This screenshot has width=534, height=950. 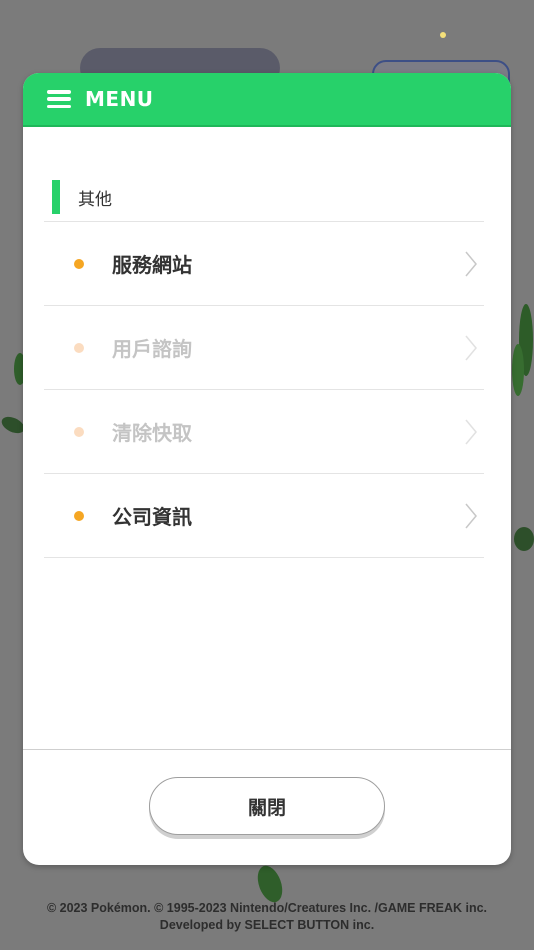 I want to click on plant-icon, so click(x=522, y=350).